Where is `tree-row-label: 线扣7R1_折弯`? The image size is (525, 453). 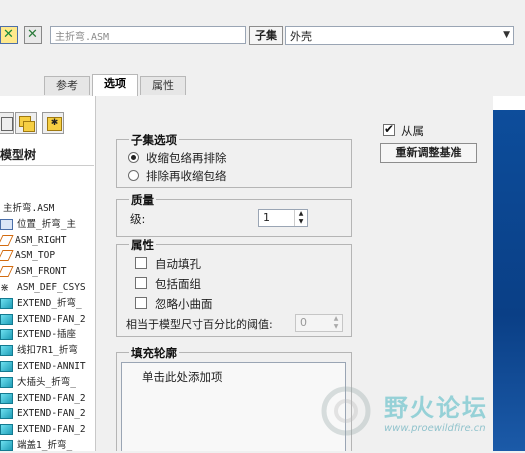 tree-row-label: 线扣7R1_折弯 is located at coordinates (47, 351).